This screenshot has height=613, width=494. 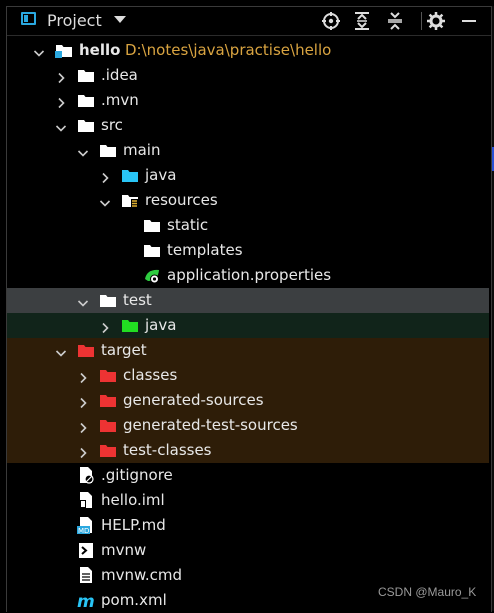 What do you see at coordinates (362, 21) in the screenshot?
I see `expand-all-icon` at bounding box center [362, 21].